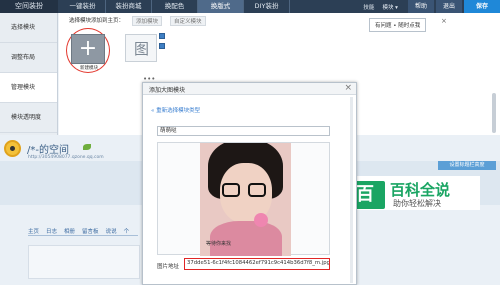 The image size is (500, 285). What do you see at coordinates (48, 150) in the screenshot?
I see `blog-title: /*-的空间` at bounding box center [48, 150].